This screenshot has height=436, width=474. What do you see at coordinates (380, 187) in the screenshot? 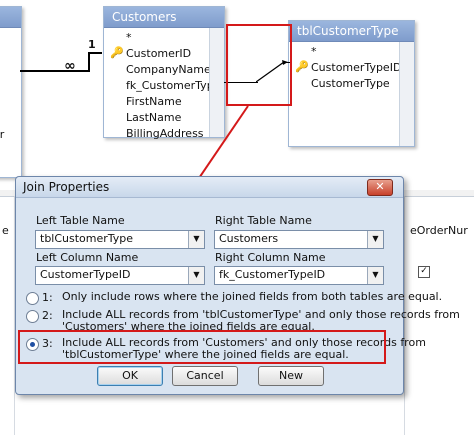
I see `close-button: ✕` at bounding box center [380, 187].